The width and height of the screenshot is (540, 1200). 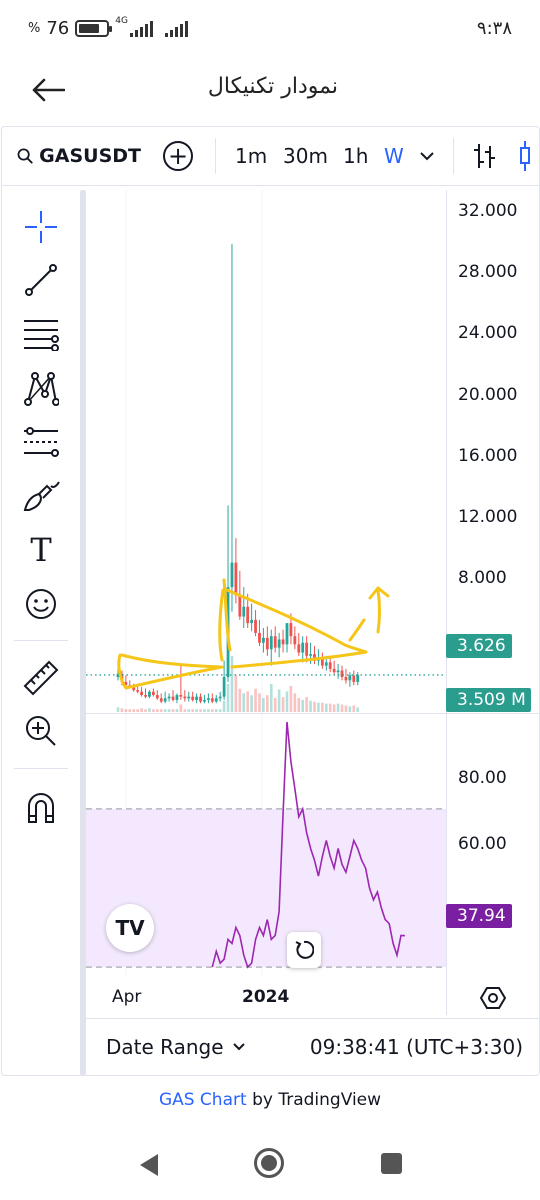 What do you see at coordinates (479, 646) in the screenshot?
I see `last-price-label: 3.626` at bounding box center [479, 646].